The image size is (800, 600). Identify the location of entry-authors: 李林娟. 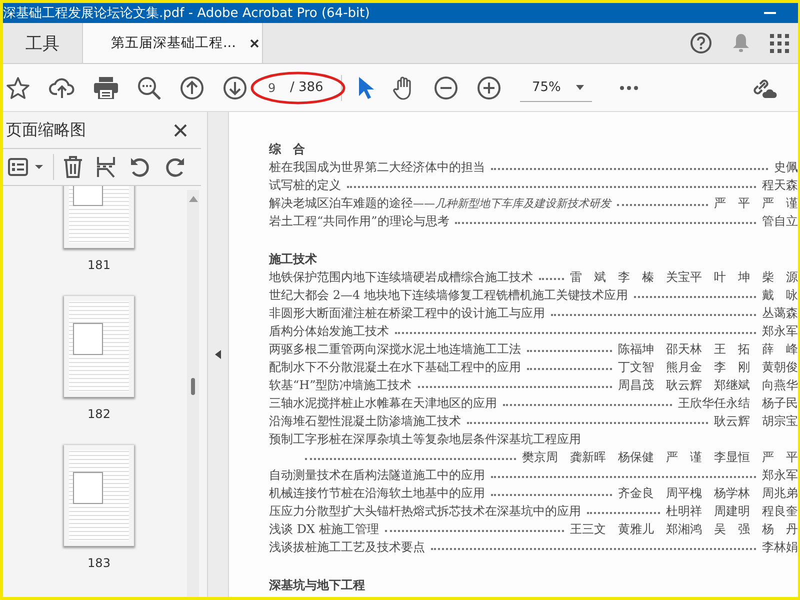
(780, 547).